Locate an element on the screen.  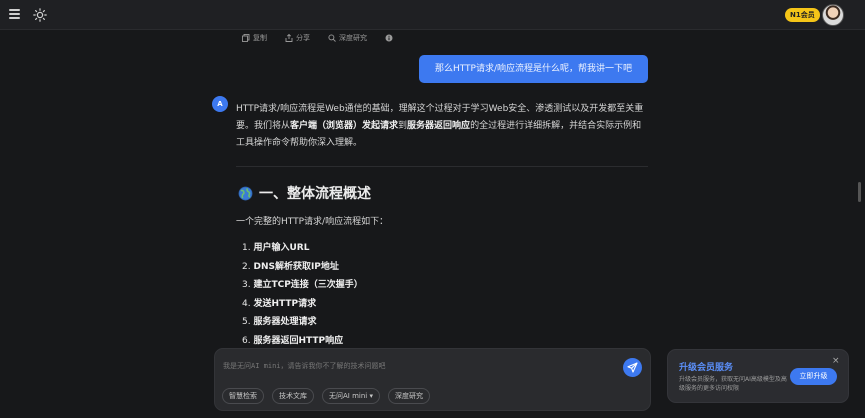
section-heading: 一、整体流程概述 is located at coordinates (304, 193).